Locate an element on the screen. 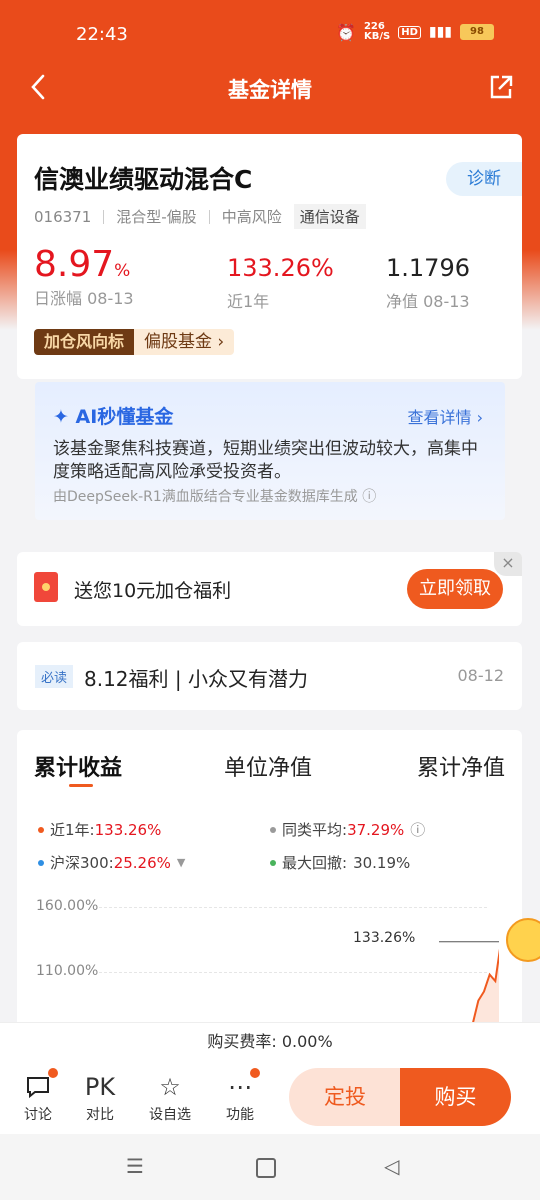 The width and height of the screenshot is (540, 1200). daily-change-stat: 8.97% 日涨幅 08-13 is located at coordinates (84, 276).